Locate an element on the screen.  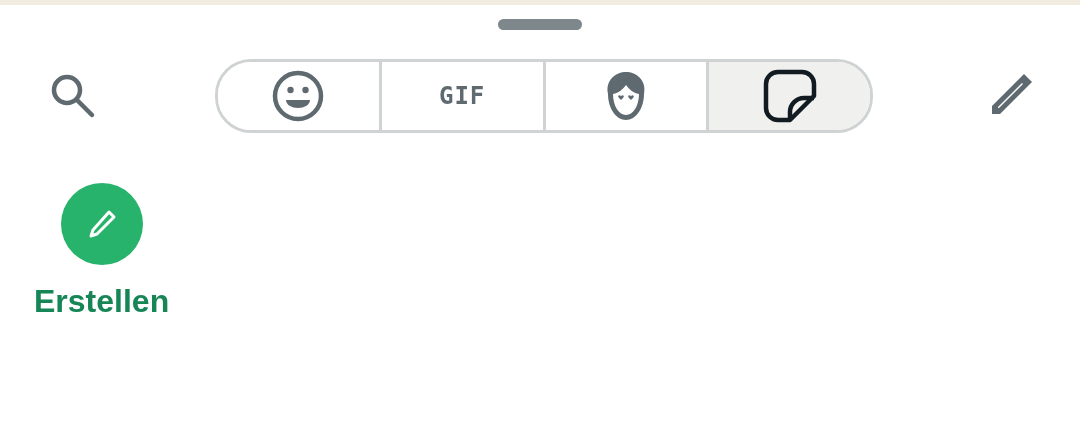
create-label: Erstellen is located at coordinates (102, 301).